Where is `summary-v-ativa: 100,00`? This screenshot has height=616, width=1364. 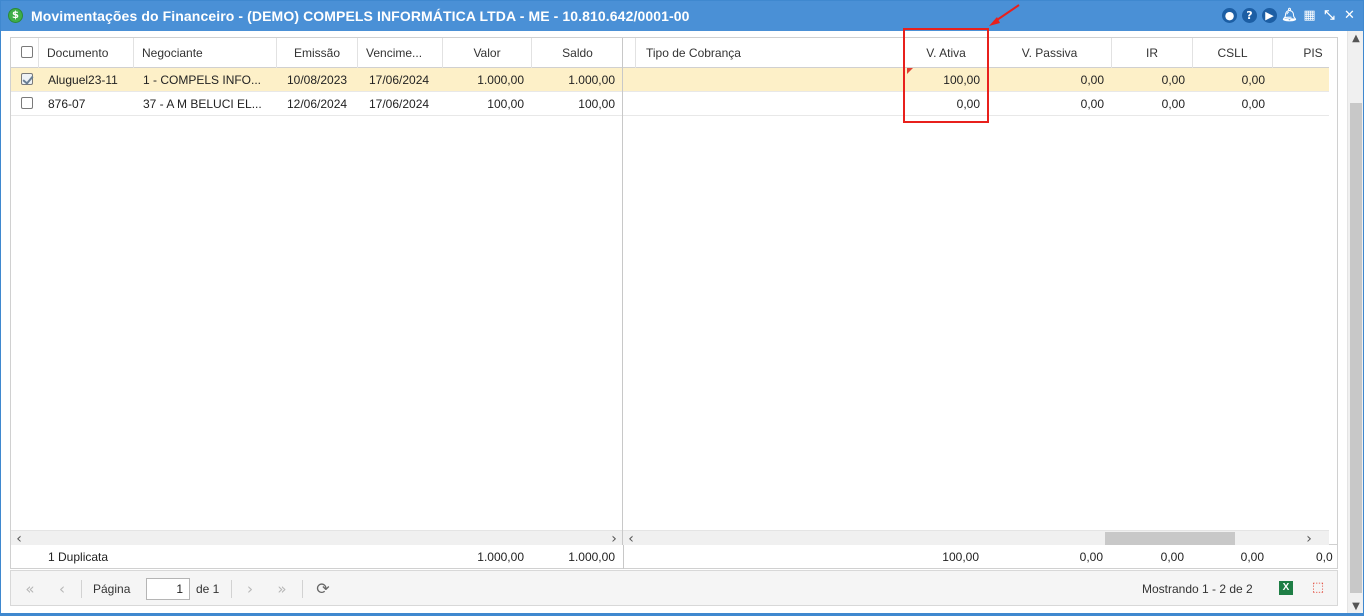
summary-v-ativa: 100,00 is located at coordinates (960, 557).